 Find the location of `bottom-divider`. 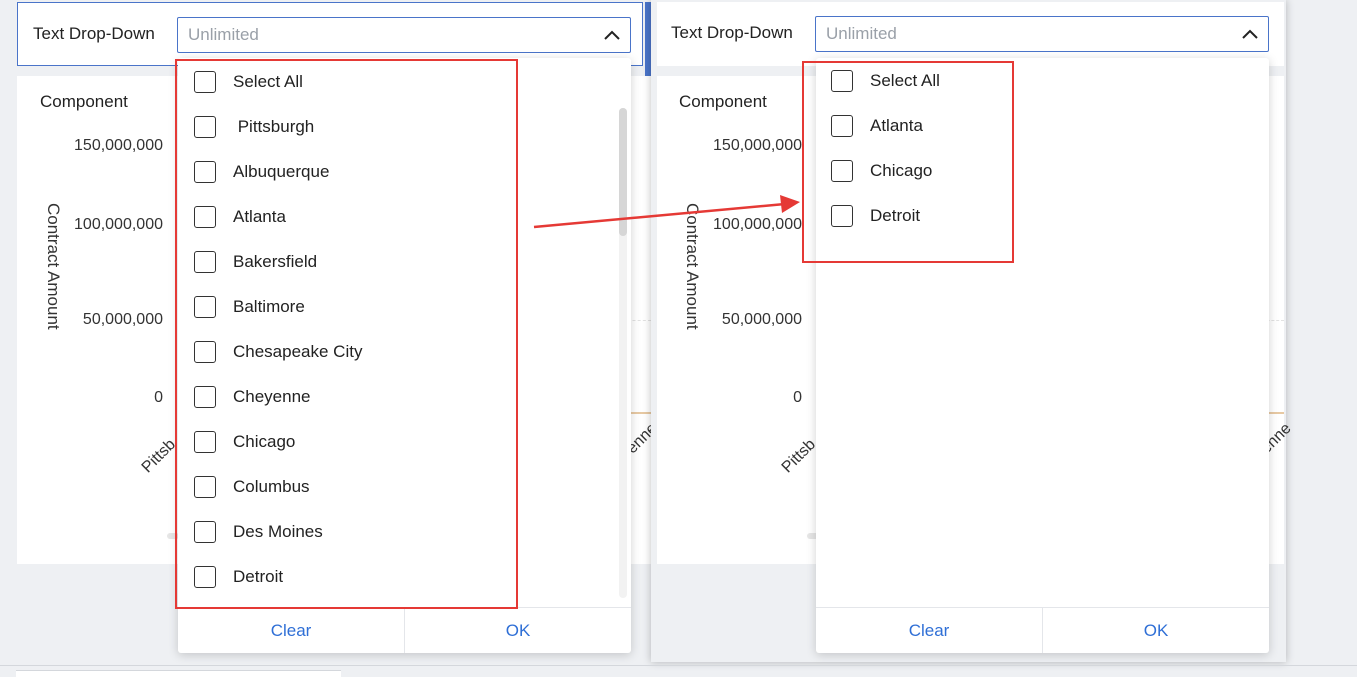

bottom-divider is located at coordinates (678, 665).